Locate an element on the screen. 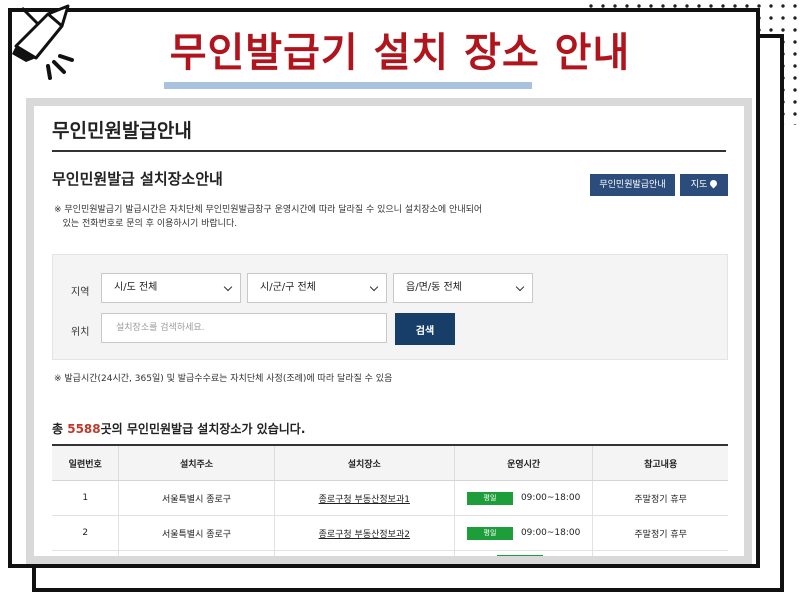  banner-title: 무인발급기 설치 장소 안내 is located at coordinates (400, 53).